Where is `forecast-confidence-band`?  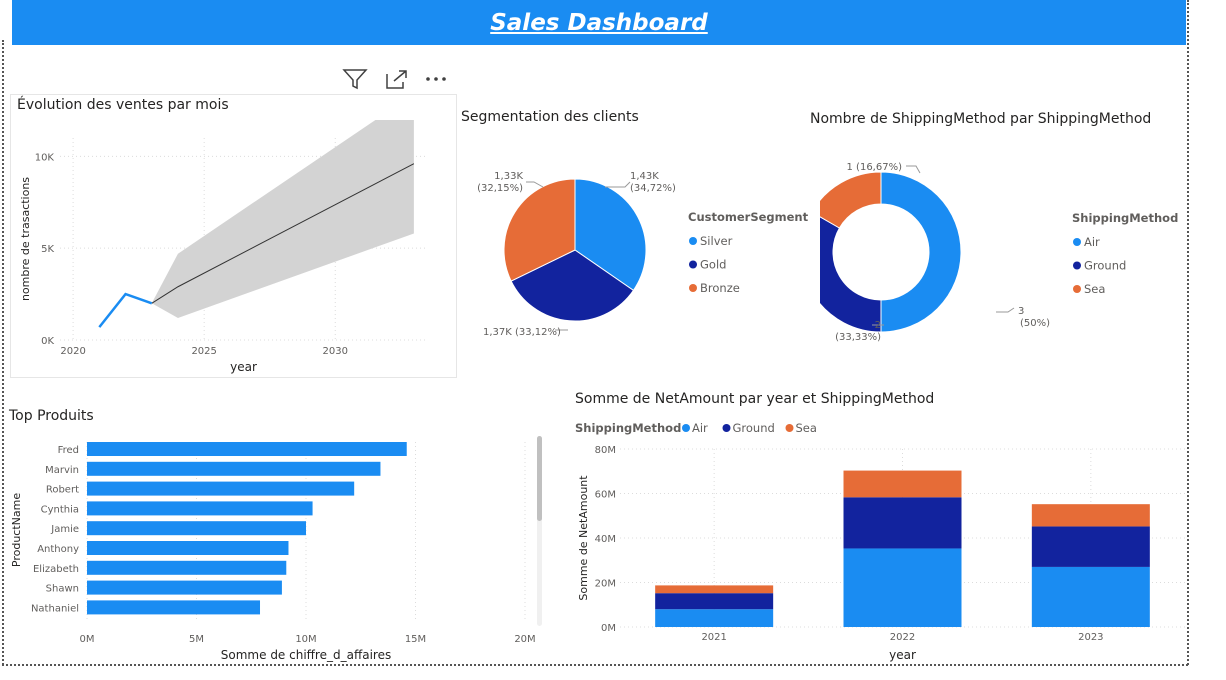
forecast-confidence-band is located at coordinates (282, 219).